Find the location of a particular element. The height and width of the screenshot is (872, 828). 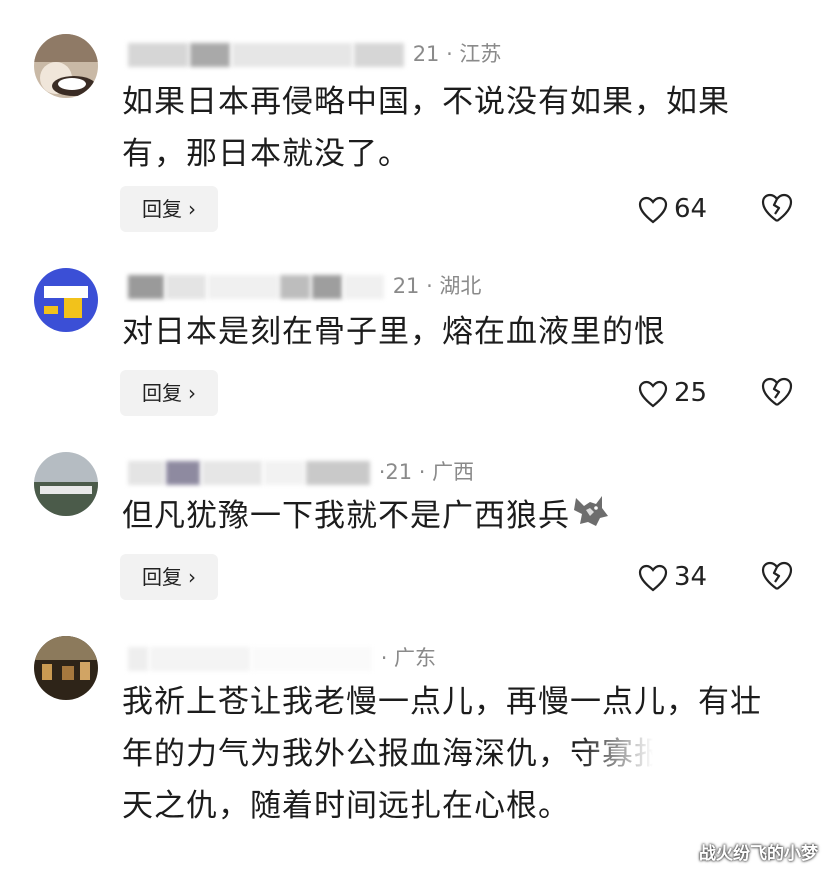

like-button: 64 is located at coordinates (672, 209).